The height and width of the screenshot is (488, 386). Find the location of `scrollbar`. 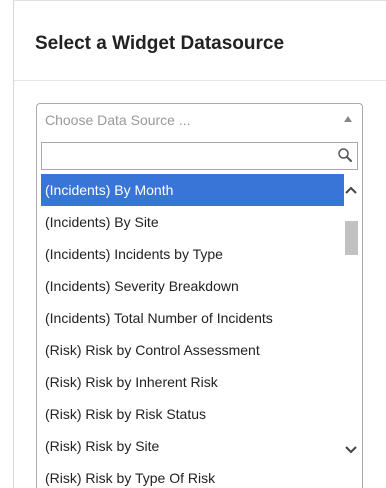

scrollbar is located at coordinates (351, 314).